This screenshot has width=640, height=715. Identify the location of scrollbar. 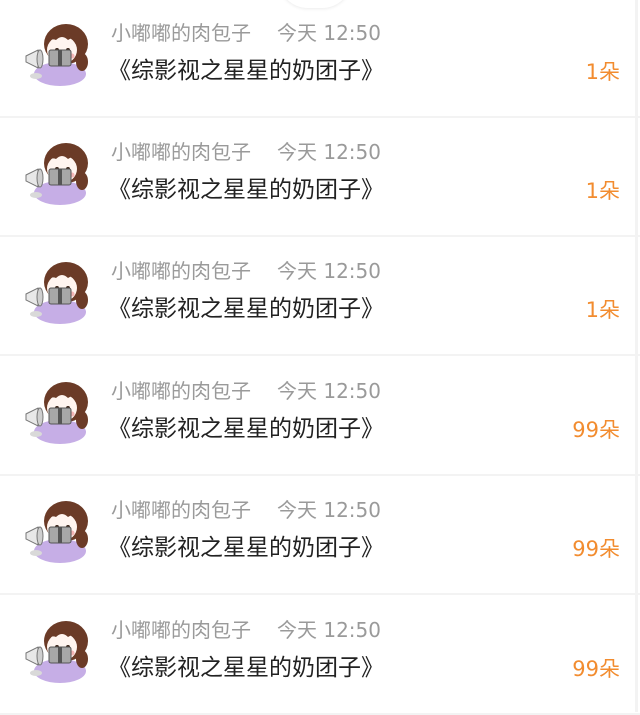
(636, 356).